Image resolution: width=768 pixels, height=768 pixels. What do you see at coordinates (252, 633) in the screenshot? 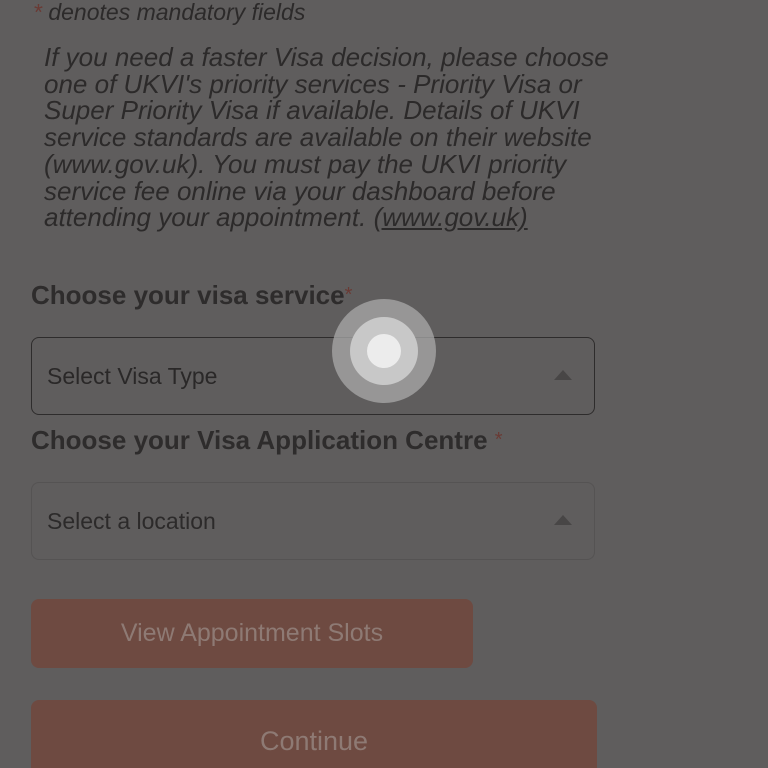
I see `view-appointment-slots-button: View Appointment Slots` at bounding box center [252, 633].